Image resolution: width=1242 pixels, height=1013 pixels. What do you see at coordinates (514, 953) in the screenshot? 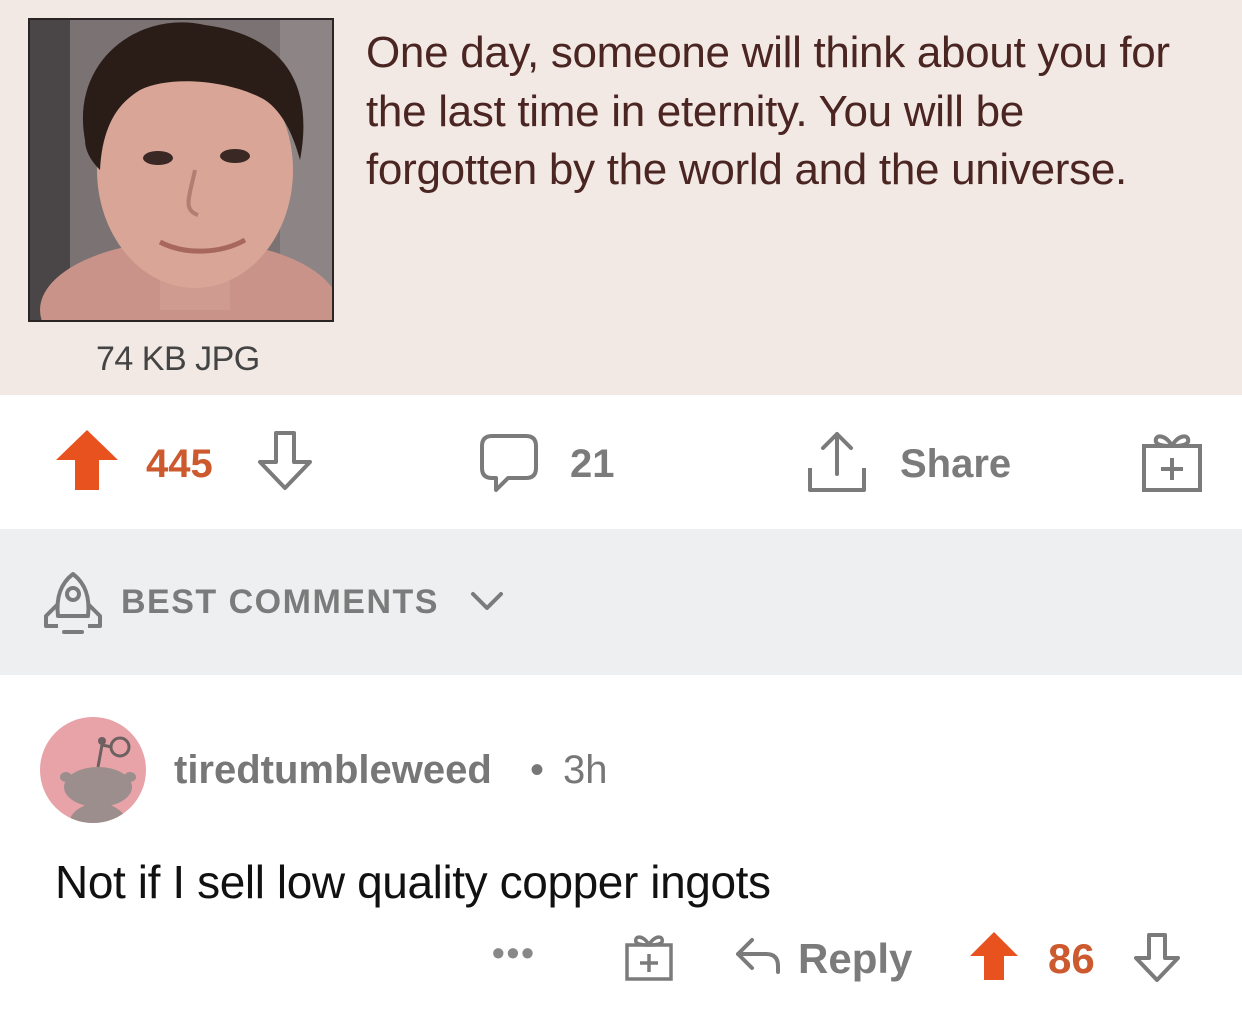
I see `more-options-button: •••` at bounding box center [514, 953].